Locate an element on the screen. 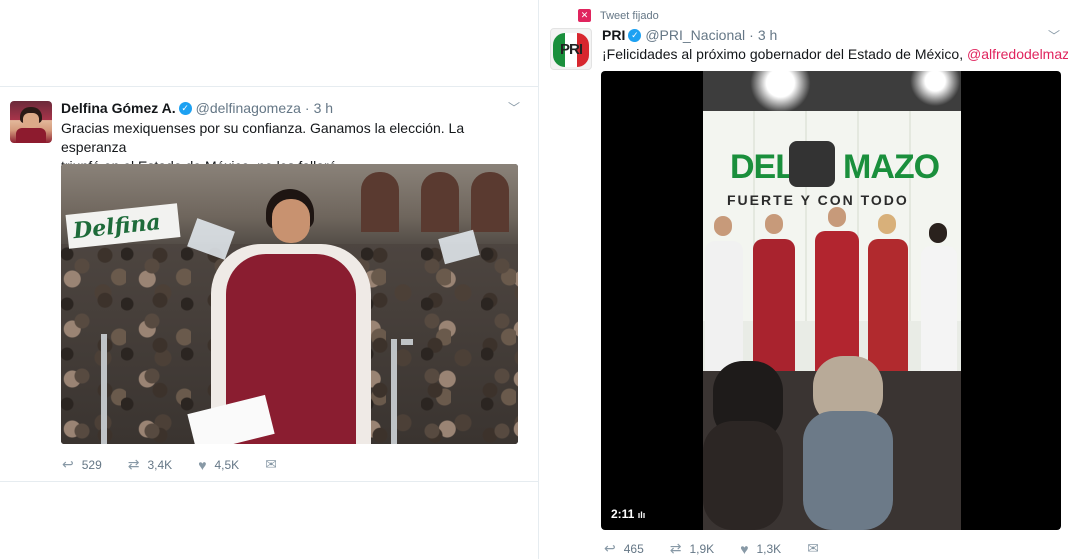 Image resolution: width=1068 pixels, height=559 pixels. avatar-text: PRI is located at coordinates (571, 49).